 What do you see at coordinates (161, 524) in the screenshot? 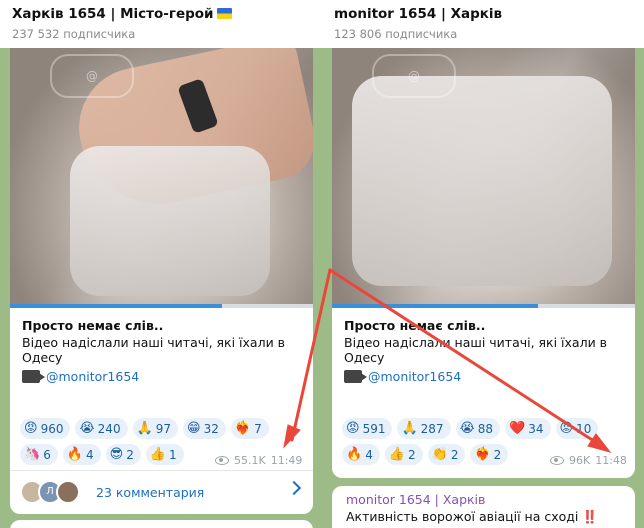
I see `left-next-post-stub` at bounding box center [161, 524].